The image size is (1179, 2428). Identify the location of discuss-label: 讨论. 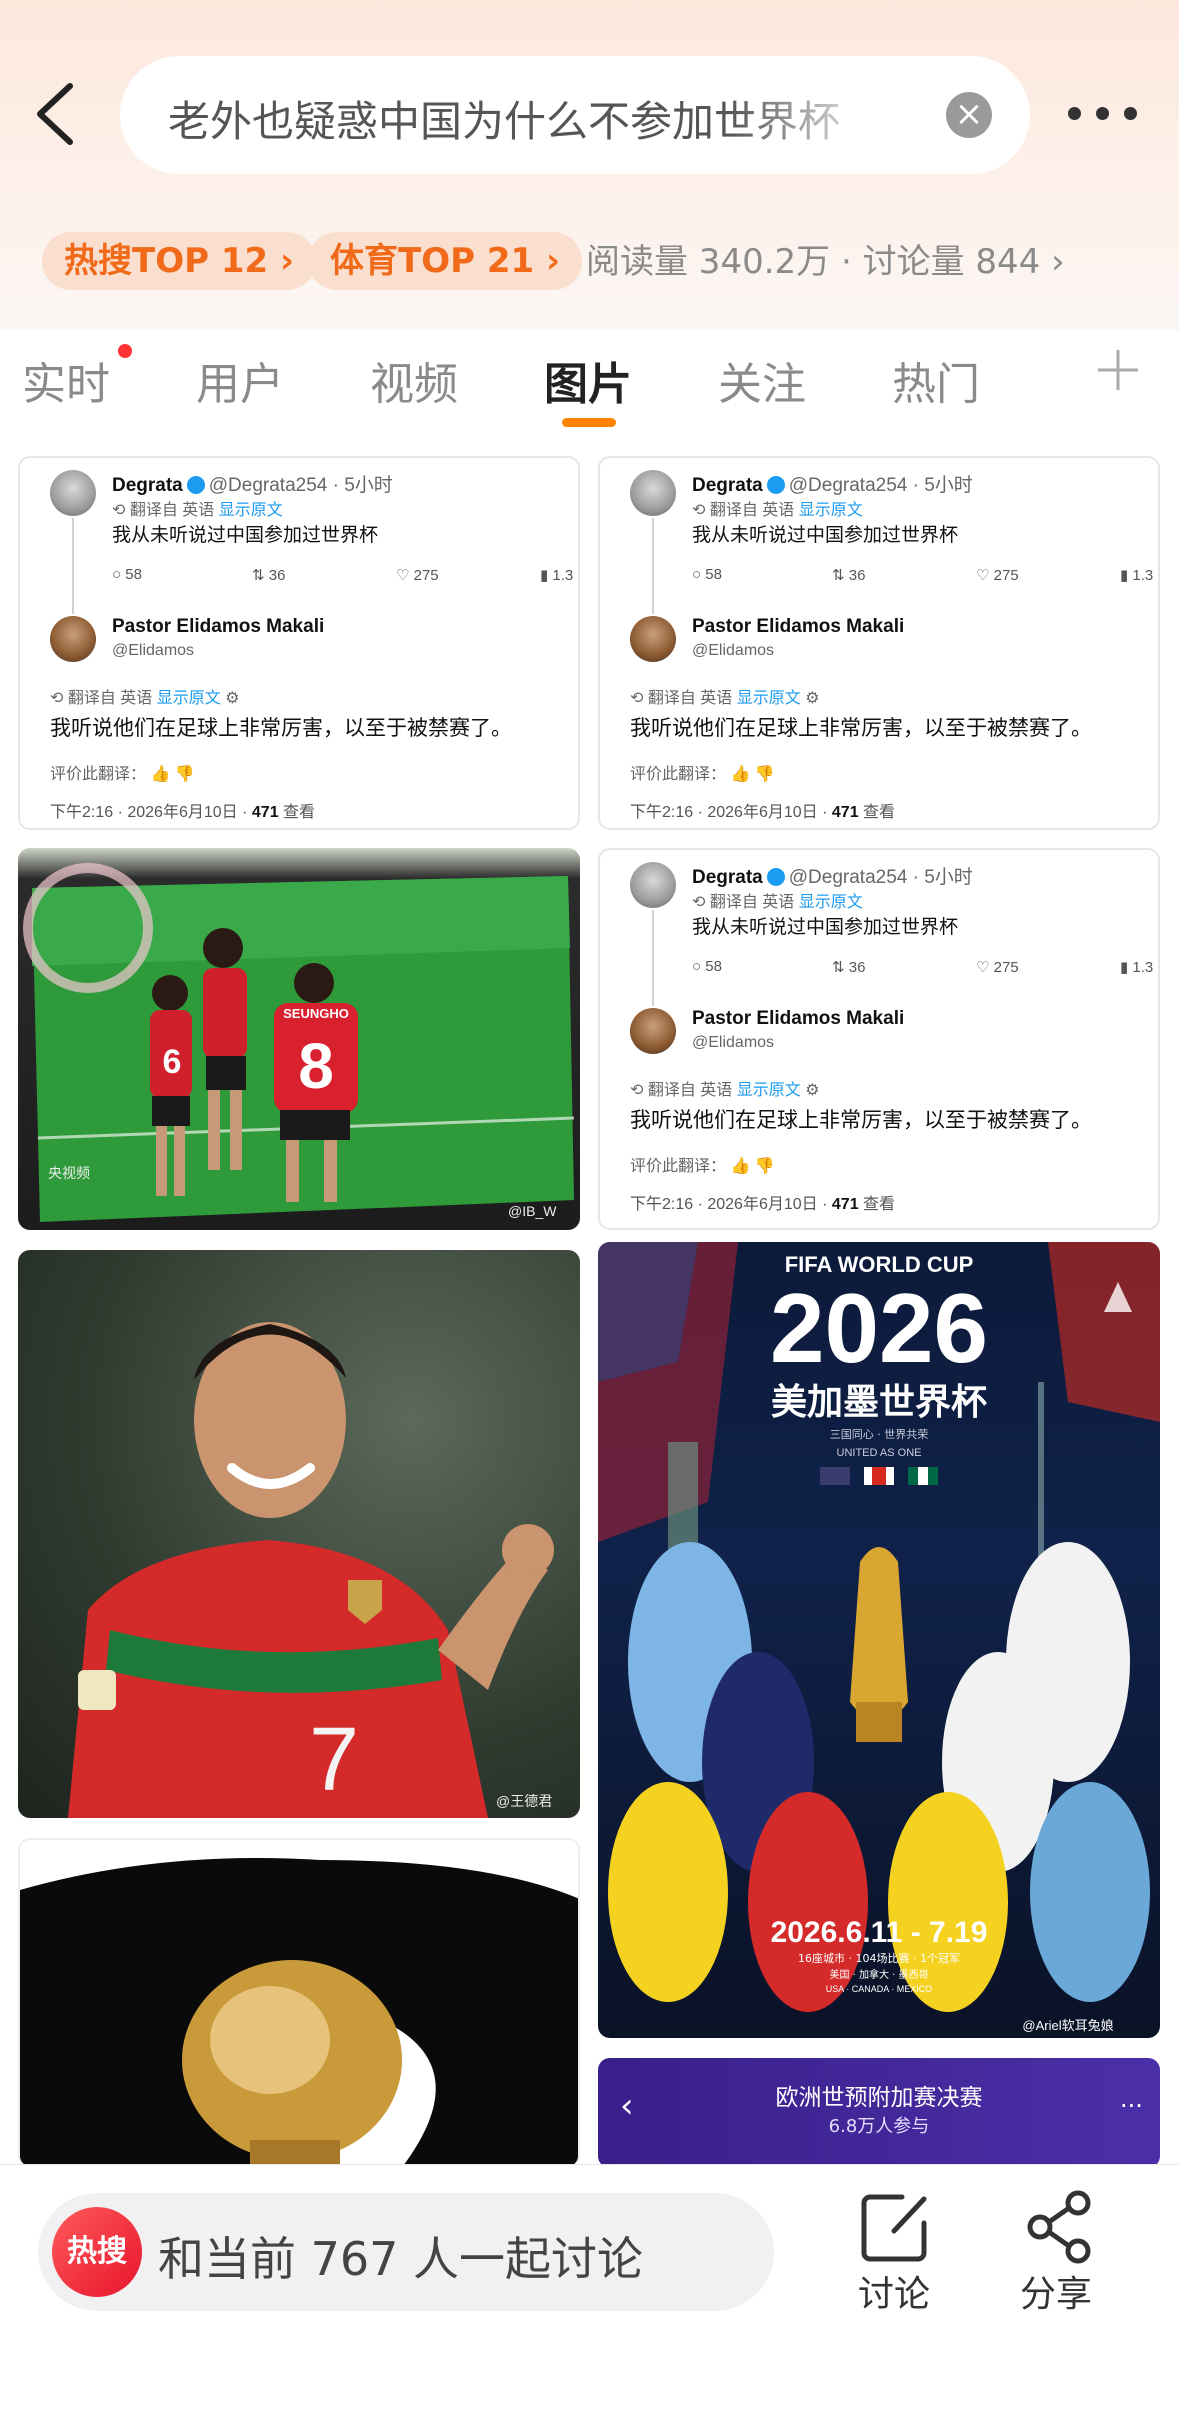
(894, 2291).